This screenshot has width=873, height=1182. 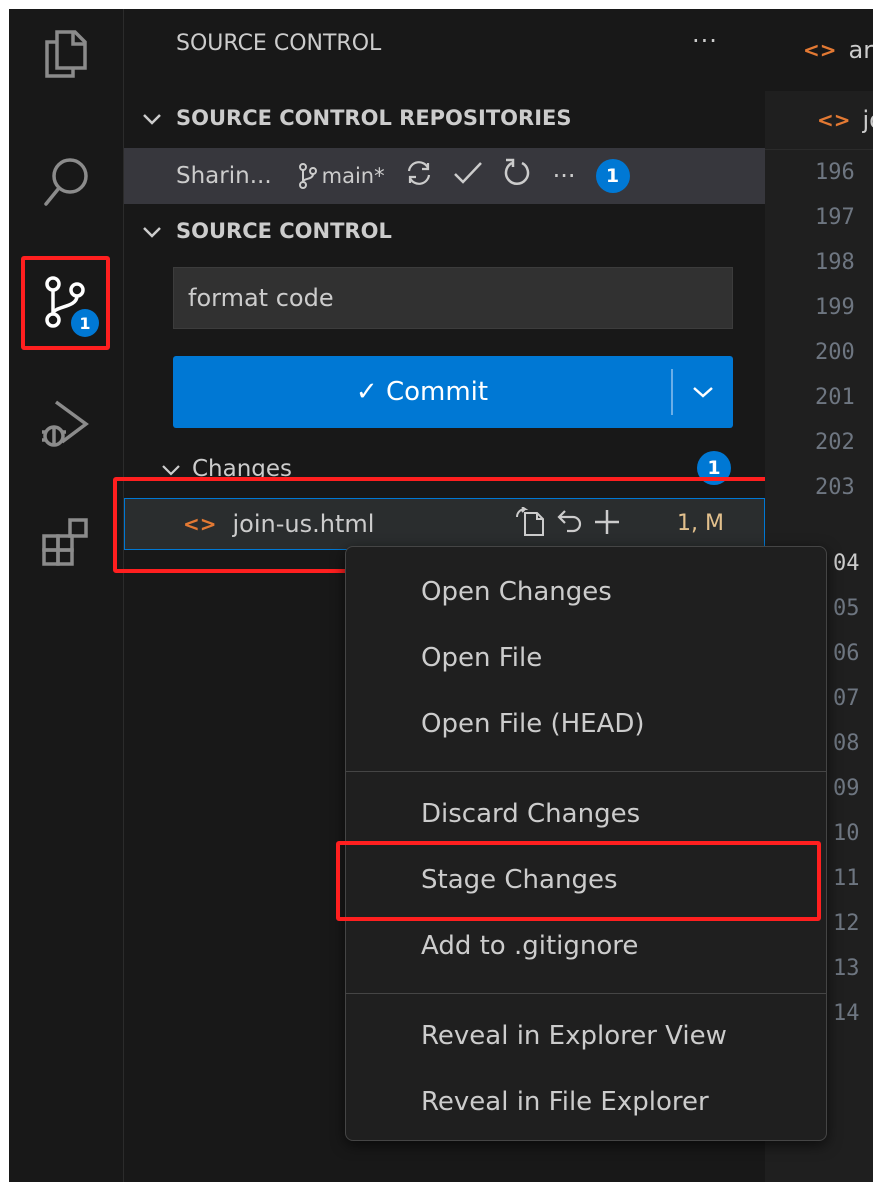 I want to click on repositories-section-header: SOURCE CONTROL REPOSITORIES, so click(x=444, y=118).